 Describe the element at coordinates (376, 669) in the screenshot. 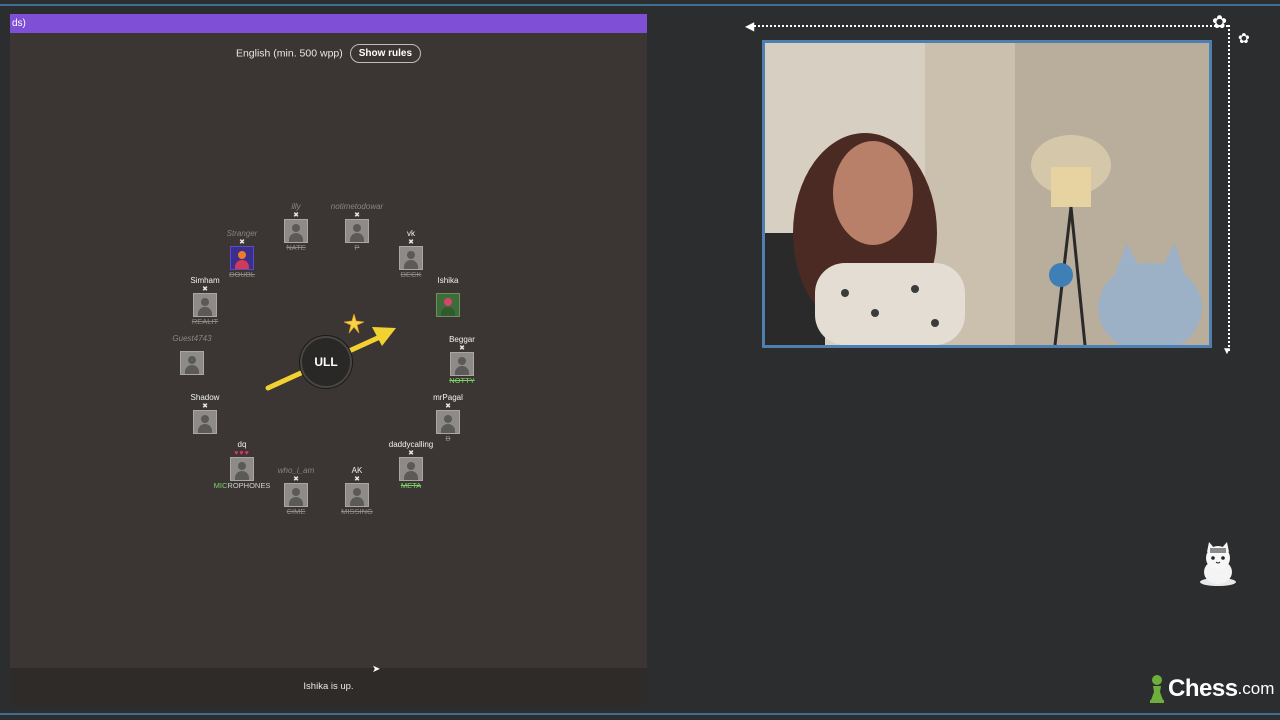

I see `mouse-cursor-icon: ➤` at that location.